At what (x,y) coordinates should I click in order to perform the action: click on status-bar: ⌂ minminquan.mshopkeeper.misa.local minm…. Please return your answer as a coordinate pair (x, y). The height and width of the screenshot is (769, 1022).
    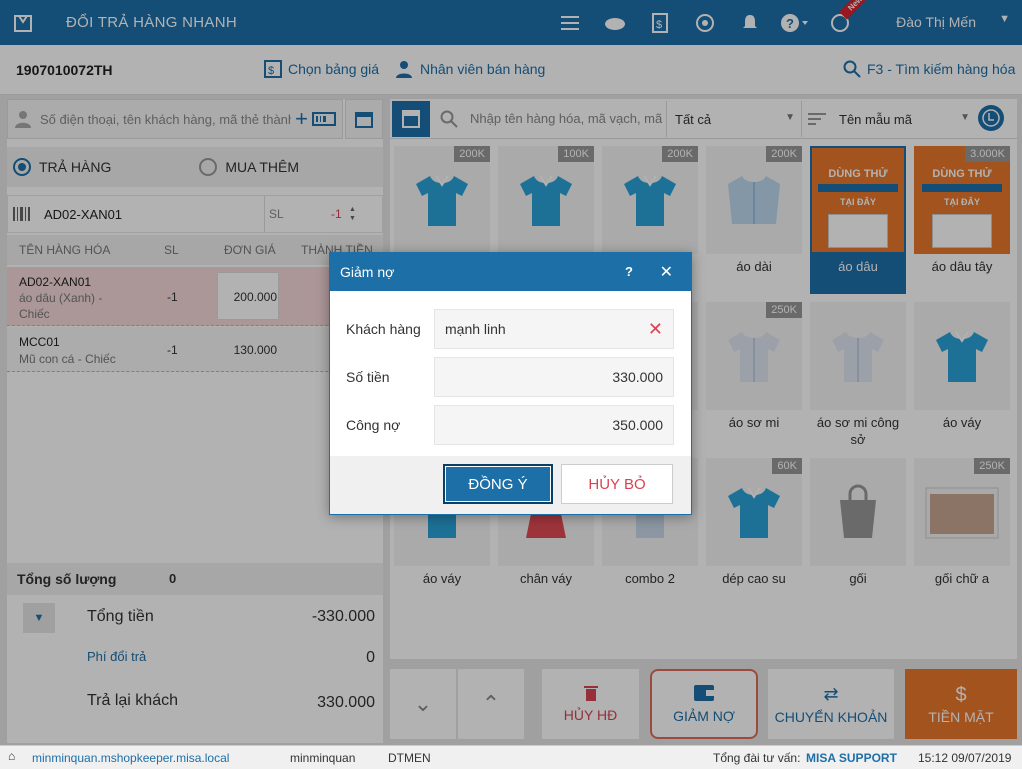
    Looking at the image, I should click on (511, 757).